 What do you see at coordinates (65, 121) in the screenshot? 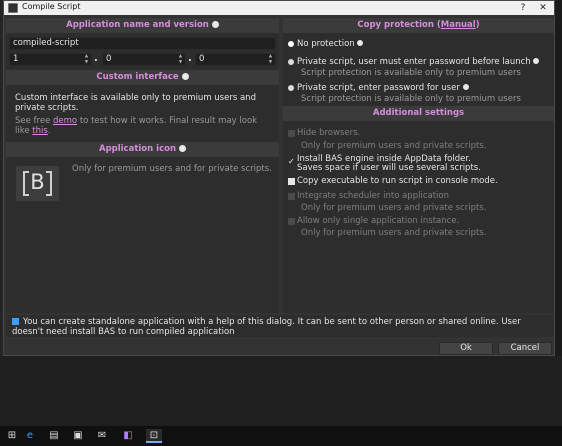
I see `demo-link: demo` at bounding box center [65, 121].